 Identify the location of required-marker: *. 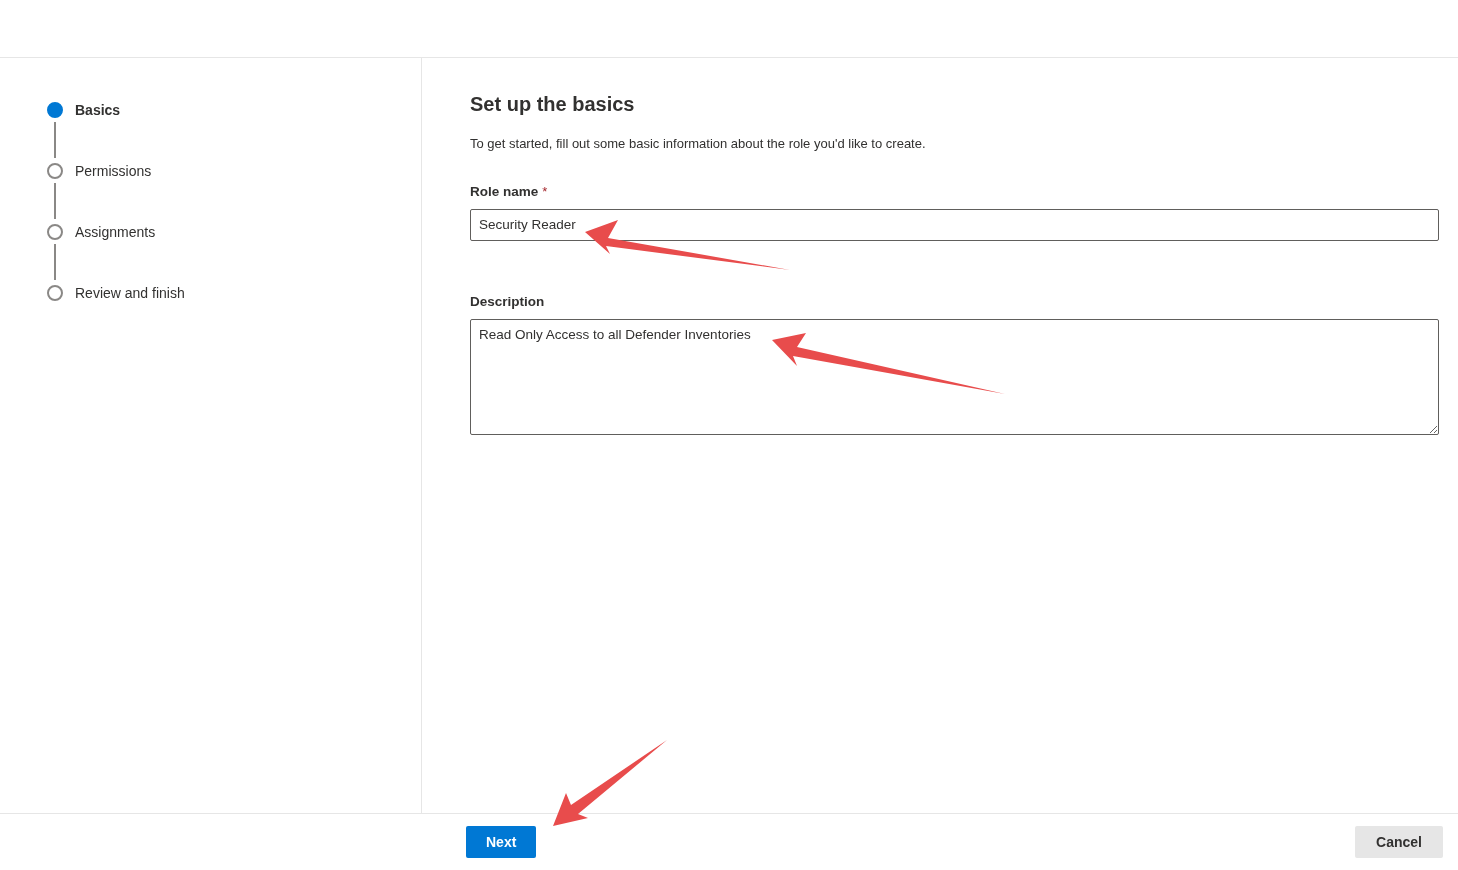
(545, 191).